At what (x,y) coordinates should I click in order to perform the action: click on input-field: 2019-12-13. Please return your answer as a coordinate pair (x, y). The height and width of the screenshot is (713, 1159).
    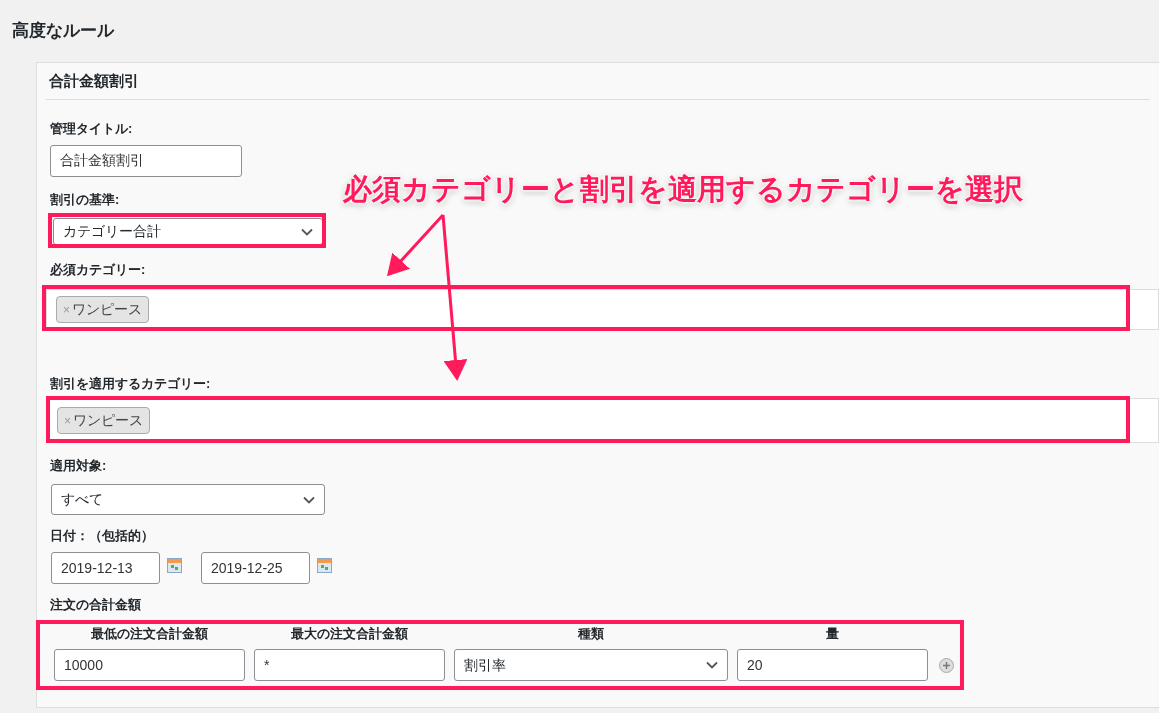
    Looking at the image, I should click on (105, 568).